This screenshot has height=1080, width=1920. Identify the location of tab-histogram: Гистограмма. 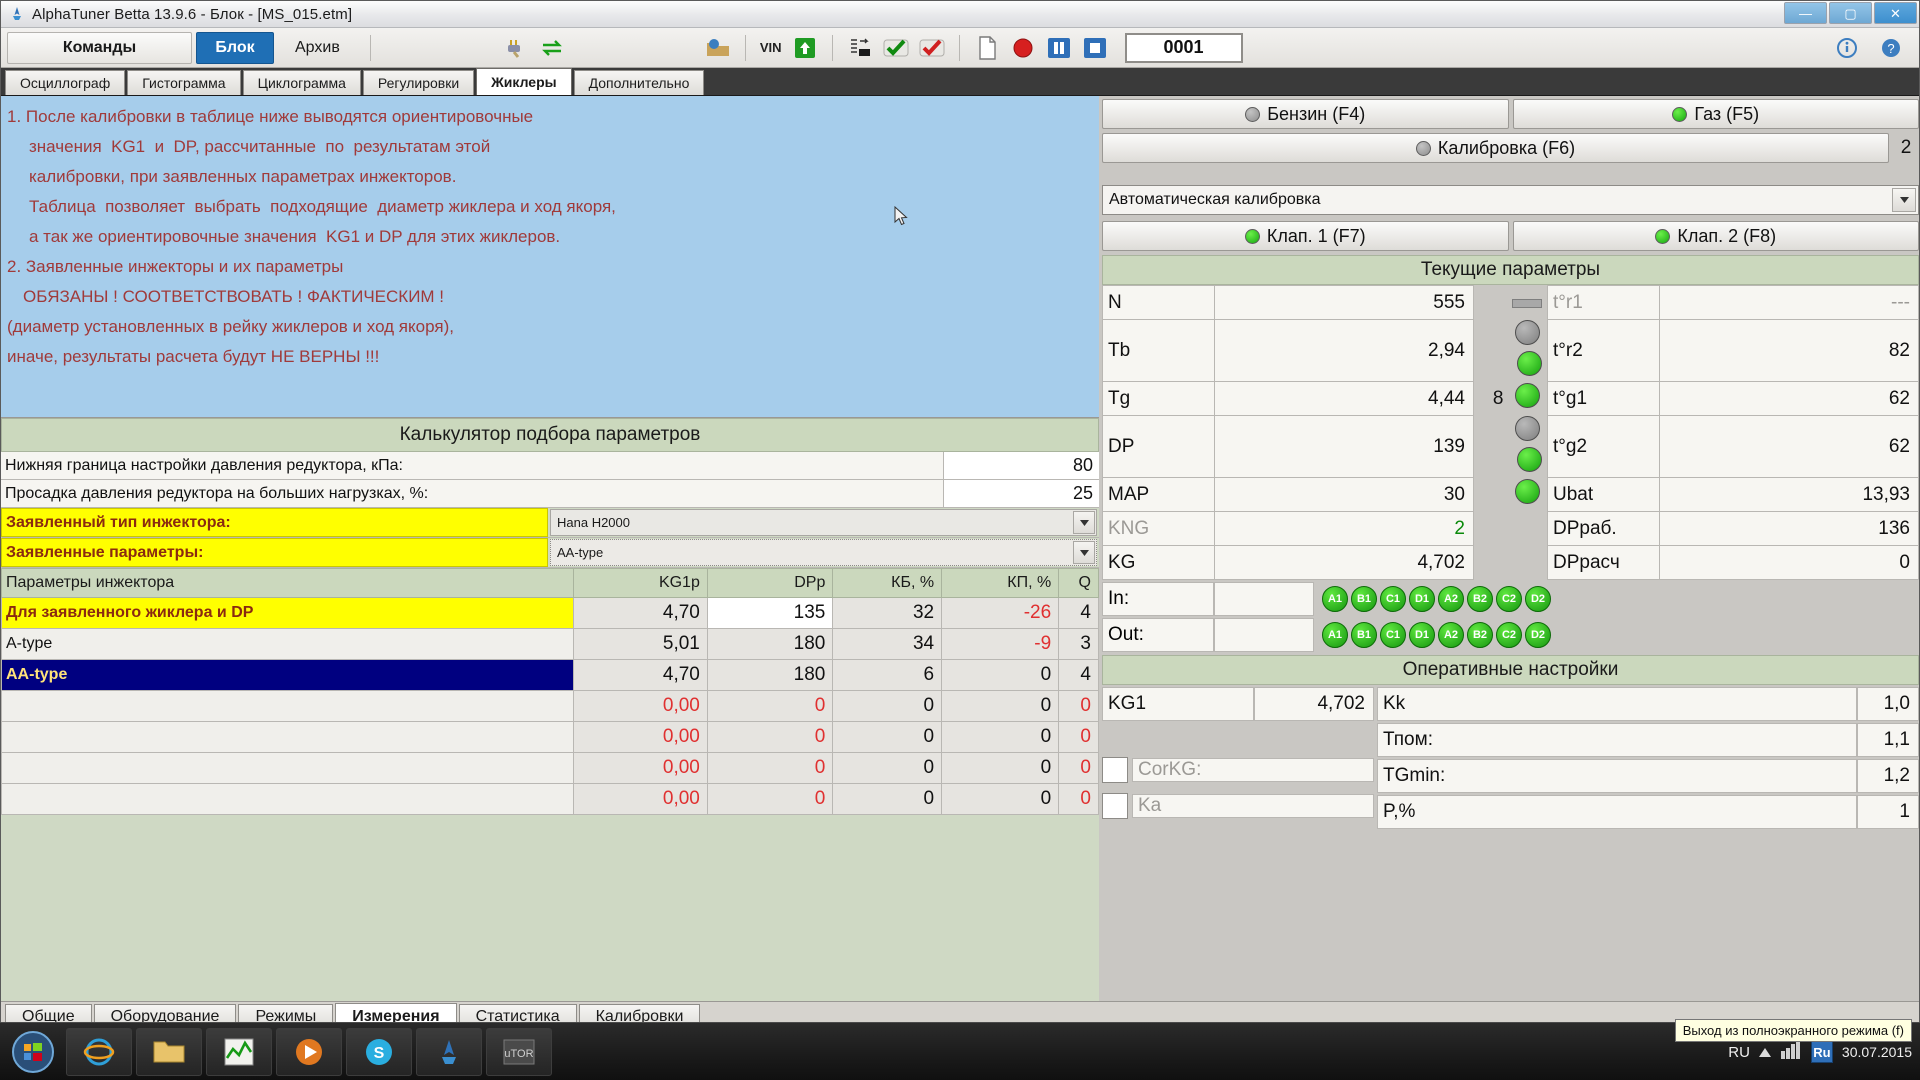
(184, 82).